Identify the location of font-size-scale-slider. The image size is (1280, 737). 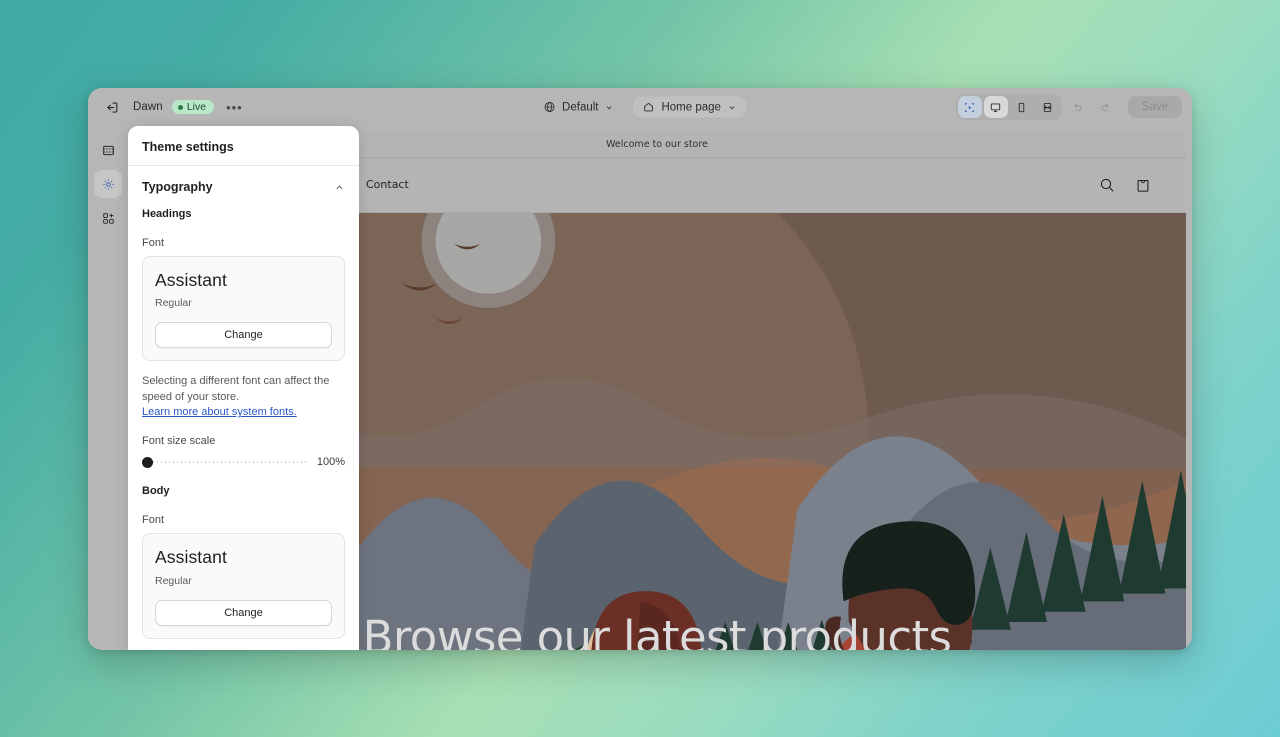
(225, 462).